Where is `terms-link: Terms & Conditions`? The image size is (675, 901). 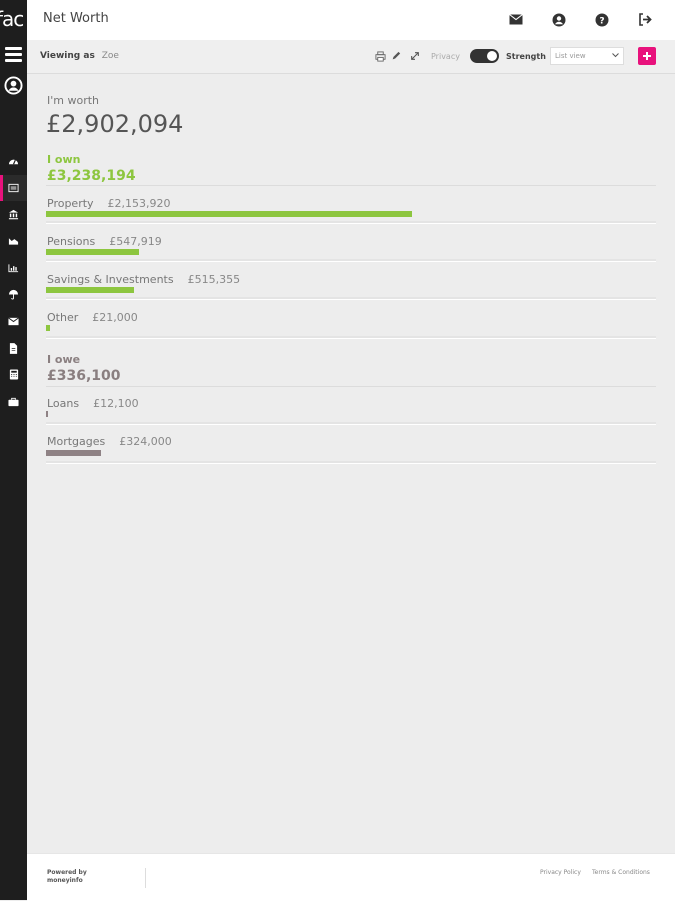 terms-link: Terms & Conditions is located at coordinates (621, 872).